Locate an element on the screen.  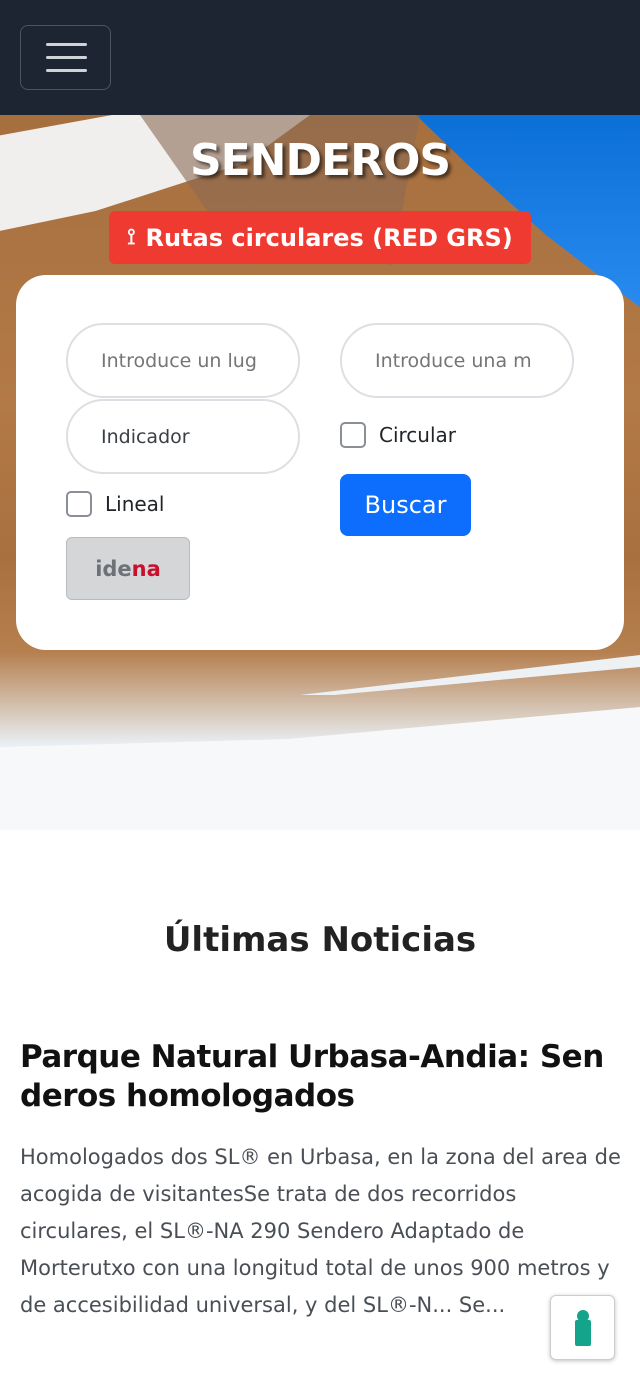
idena-logo-part2: na is located at coordinates (146, 568).